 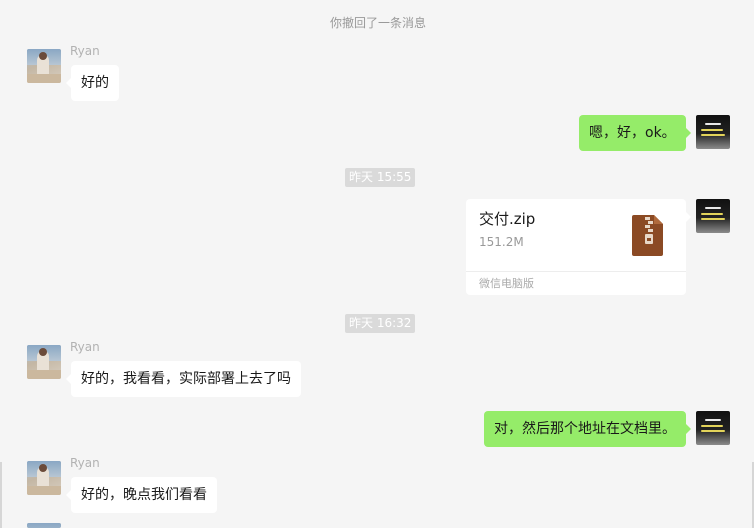 What do you see at coordinates (506, 283) in the screenshot?
I see `file-source-label: 微信电脑版` at bounding box center [506, 283].